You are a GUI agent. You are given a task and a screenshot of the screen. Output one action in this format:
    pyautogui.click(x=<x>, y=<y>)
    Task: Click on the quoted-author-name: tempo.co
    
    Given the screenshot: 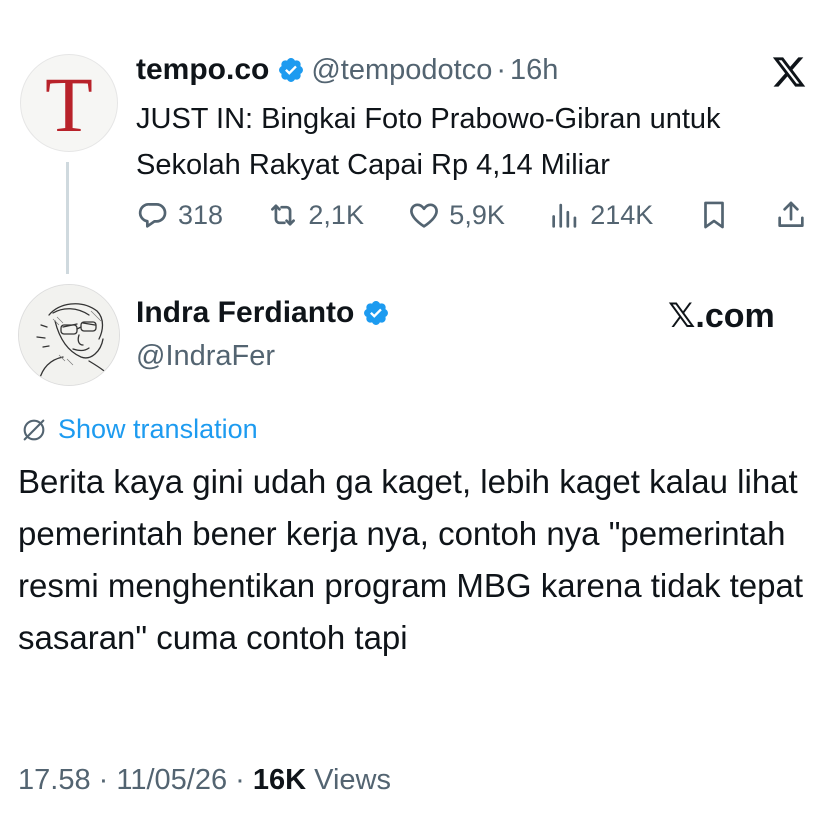 What is the action you would take?
    pyautogui.click(x=202, y=70)
    